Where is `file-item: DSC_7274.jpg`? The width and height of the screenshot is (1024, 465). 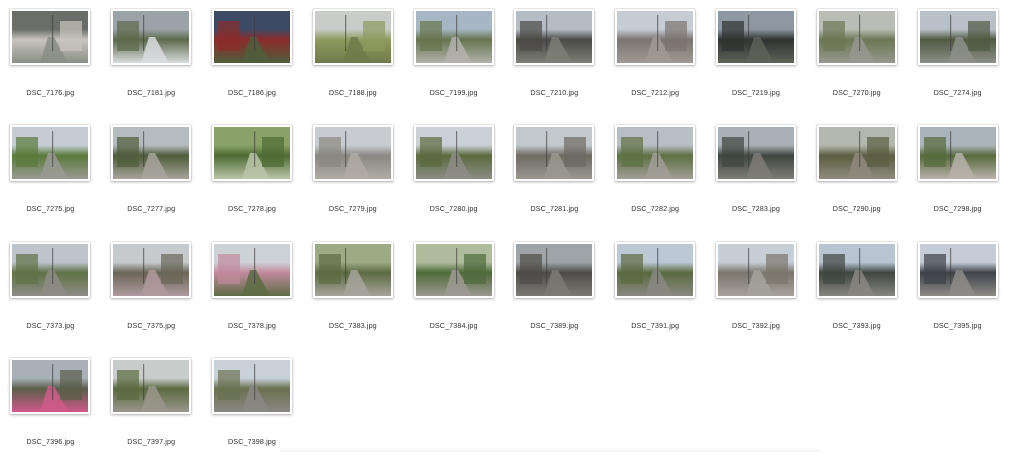 file-item: DSC_7274.jpg is located at coordinates (957, 58).